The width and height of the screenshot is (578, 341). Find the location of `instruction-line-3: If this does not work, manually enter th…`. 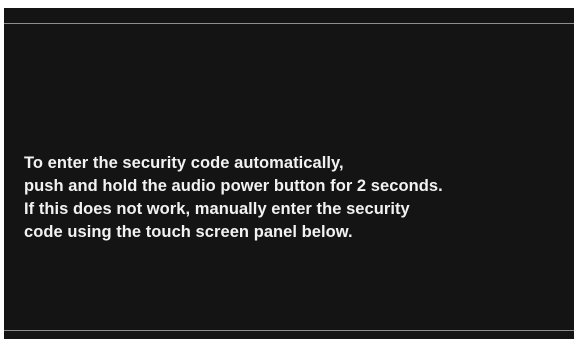

instruction-line-3: If this does not work, manually enter th… is located at coordinates (217, 209).